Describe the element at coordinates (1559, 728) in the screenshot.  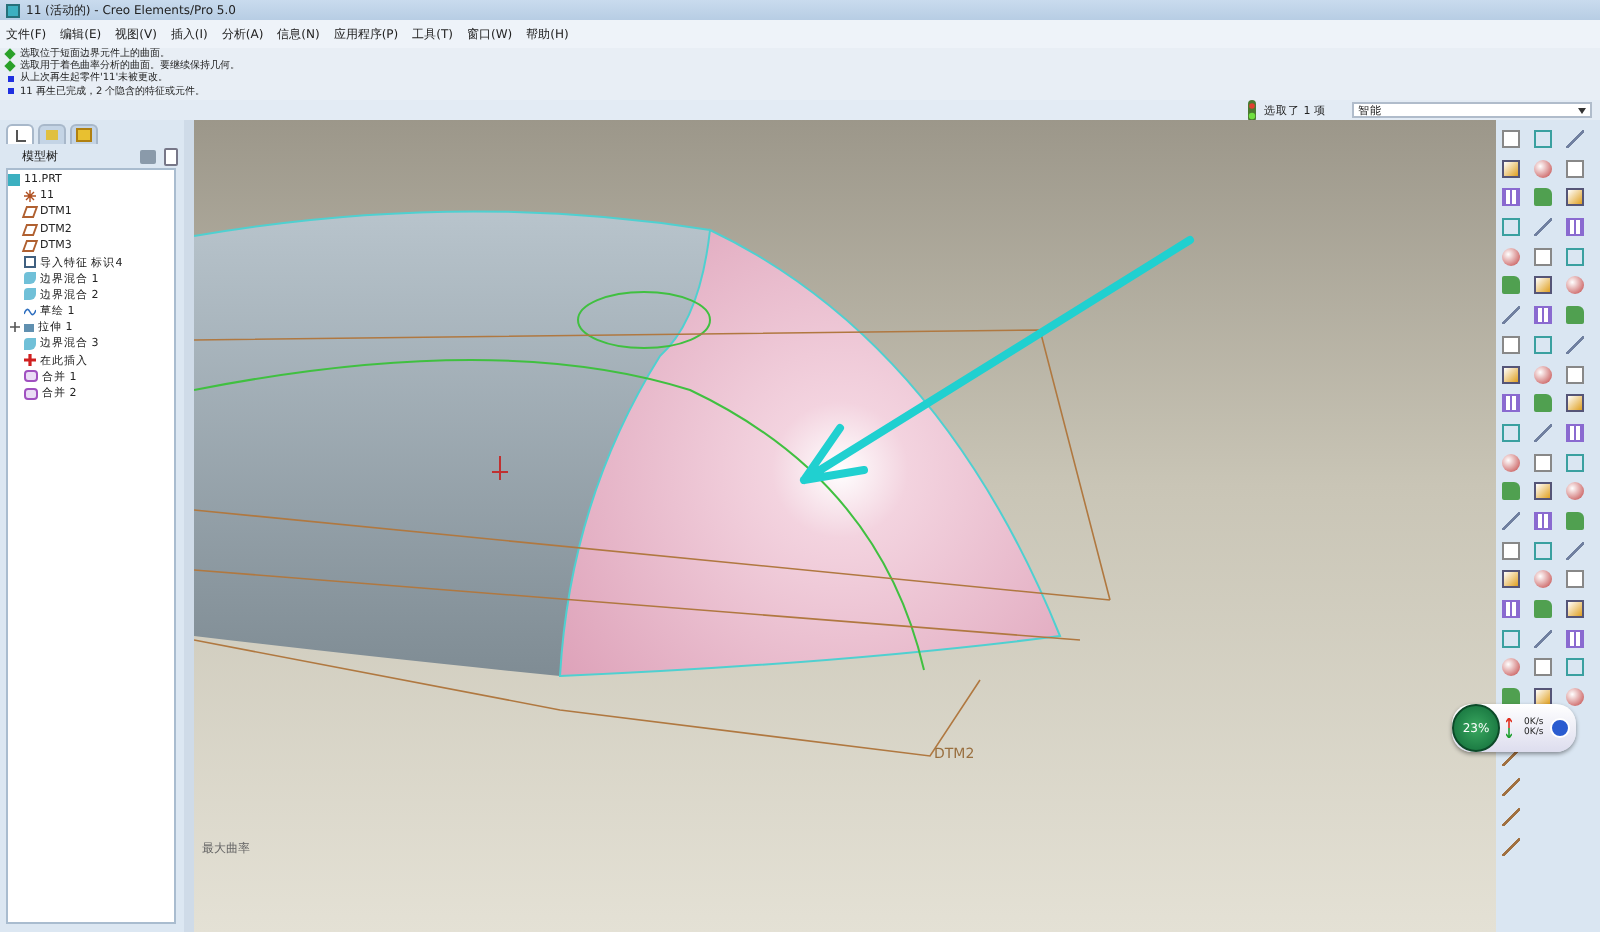
I see `speed-ball-icon` at that location.